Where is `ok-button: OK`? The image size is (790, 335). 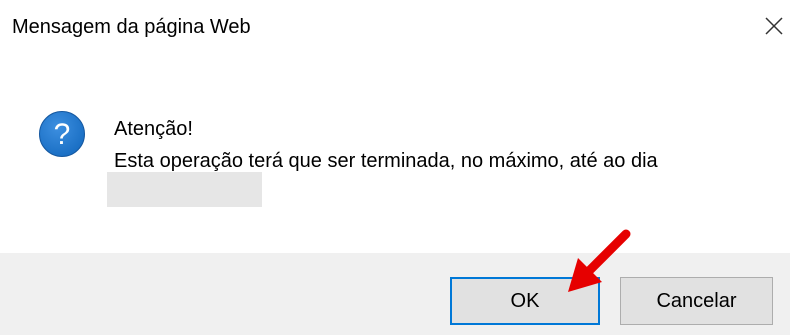
ok-button: OK is located at coordinates (525, 301).